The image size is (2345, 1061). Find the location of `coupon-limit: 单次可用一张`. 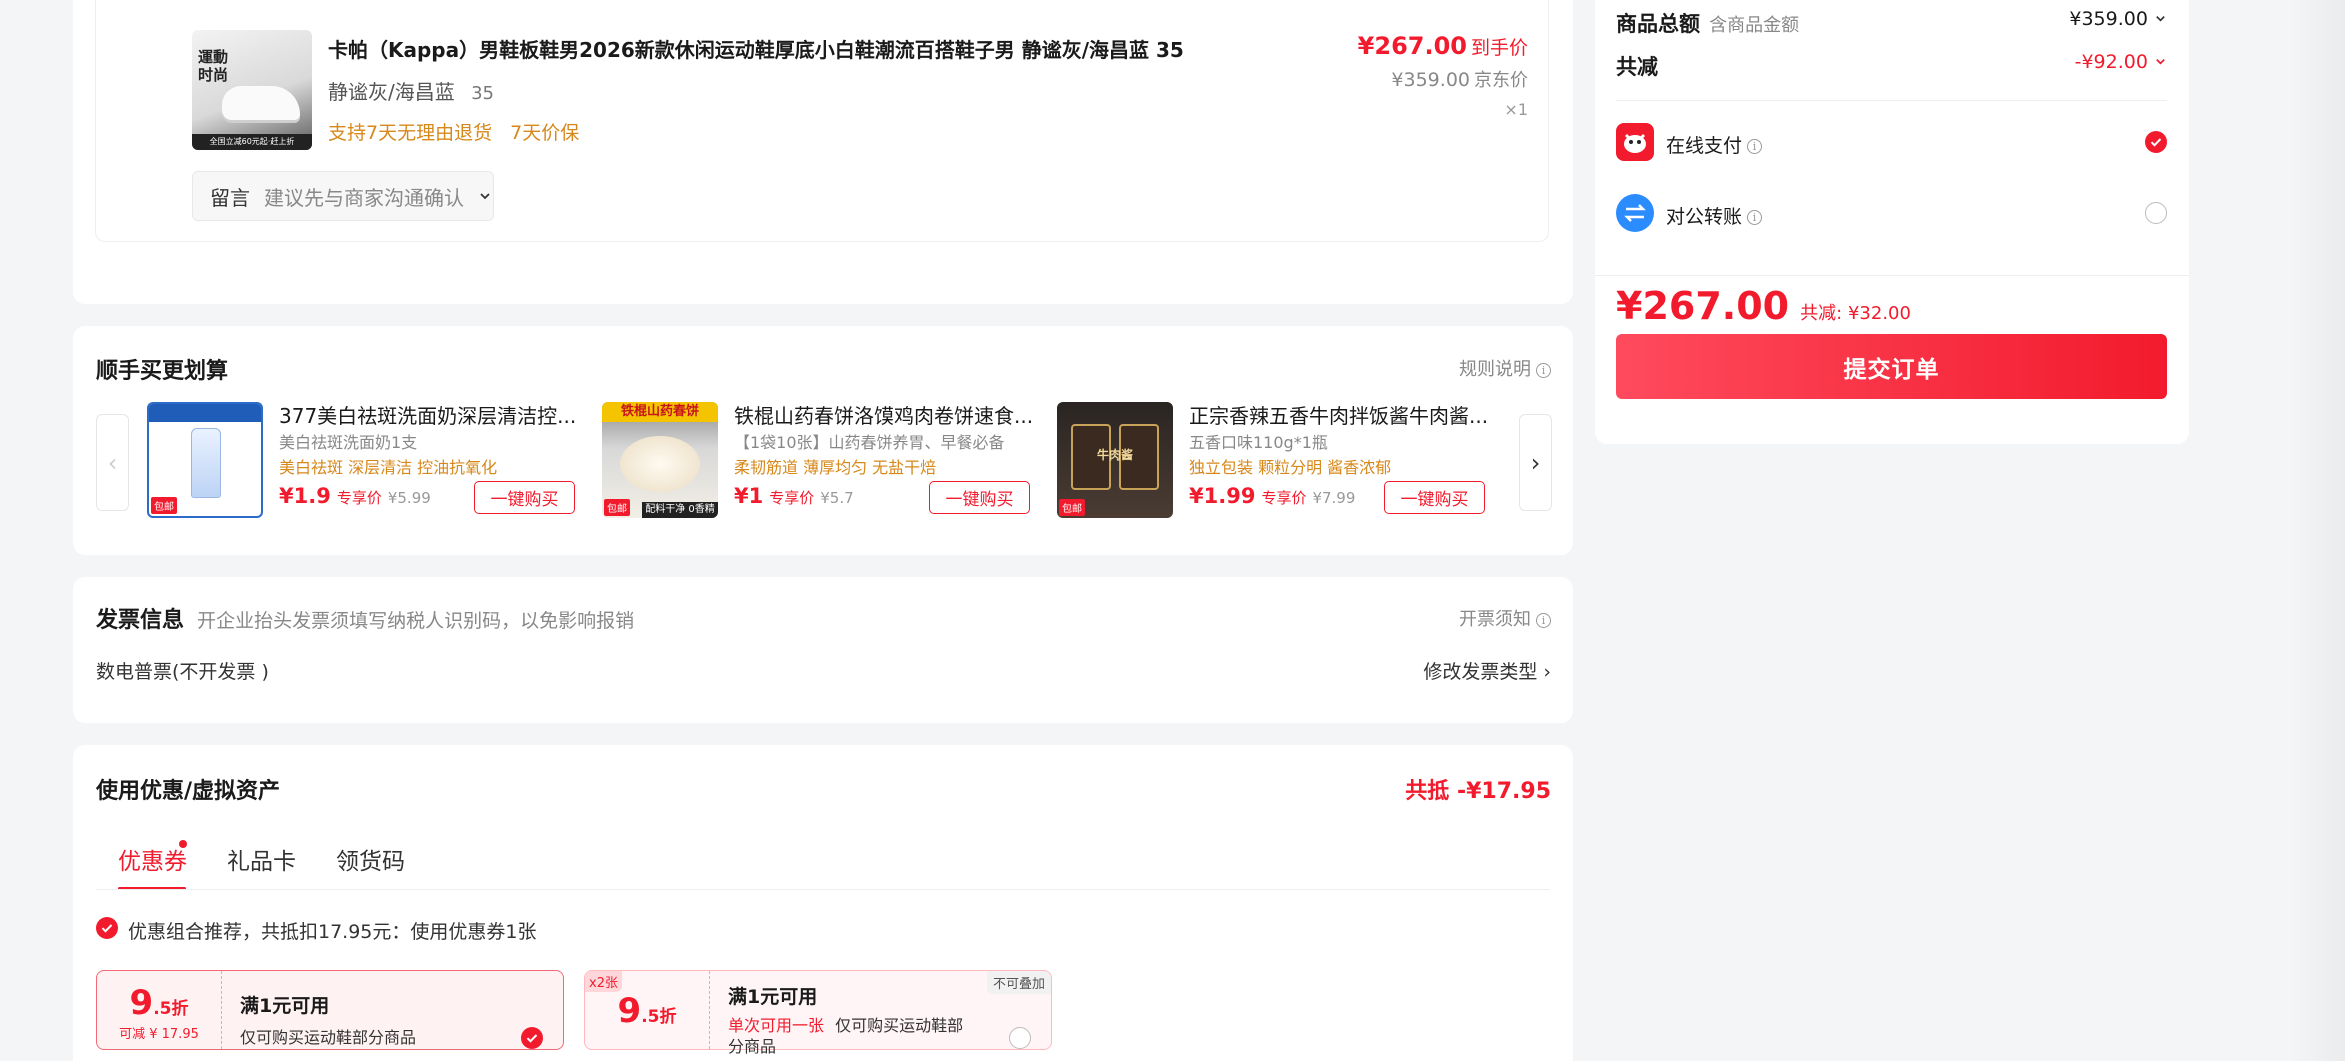

coupon-limit: 单次可用一张 is located at coordinates (776, 1025).